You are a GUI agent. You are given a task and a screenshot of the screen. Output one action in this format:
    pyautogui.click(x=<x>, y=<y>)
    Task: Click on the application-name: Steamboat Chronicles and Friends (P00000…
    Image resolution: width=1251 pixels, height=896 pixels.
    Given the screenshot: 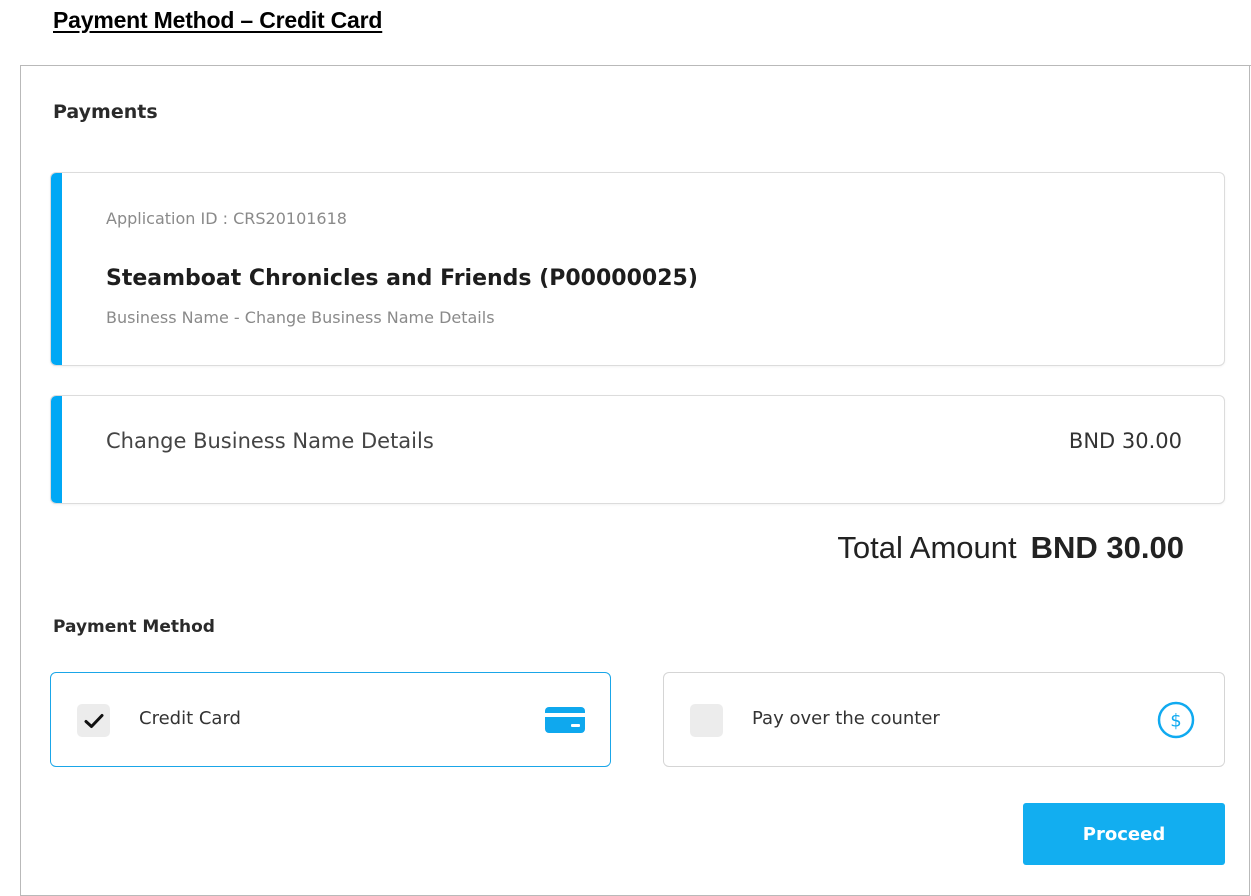 What is the action you would take?
    pyautogui.click(x=402, y=278)
    